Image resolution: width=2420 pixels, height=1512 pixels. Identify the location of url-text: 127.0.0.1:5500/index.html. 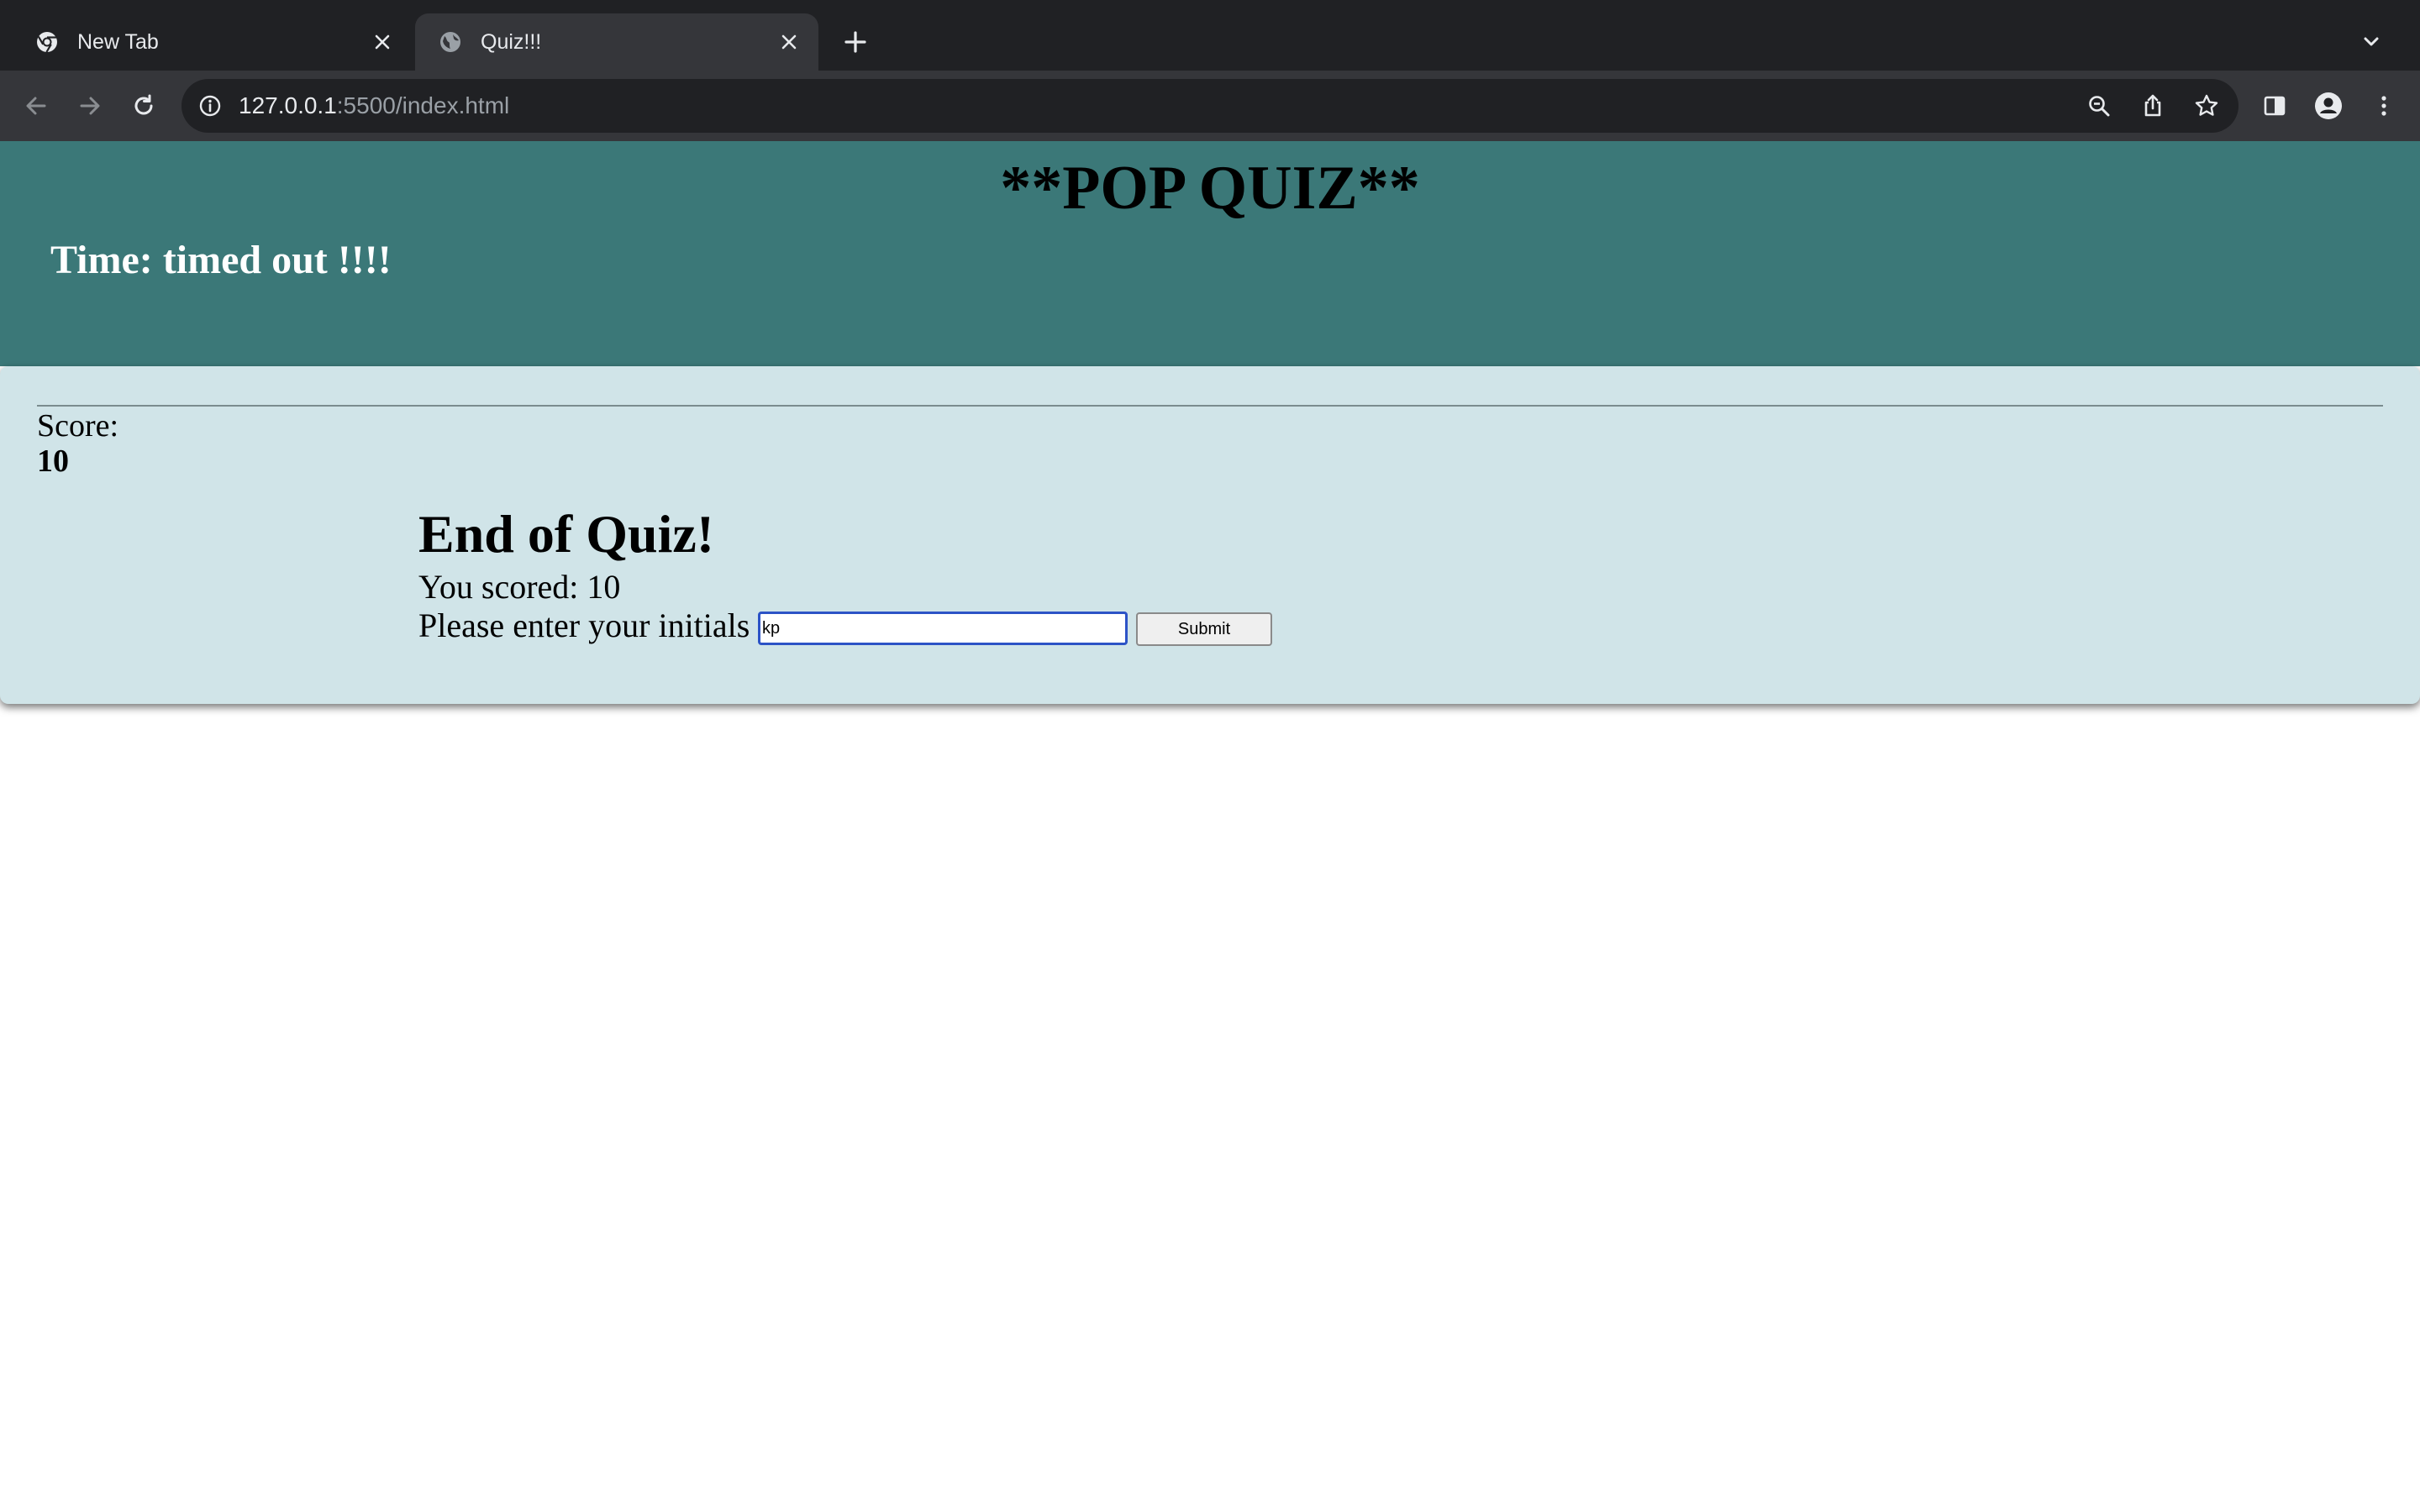
(374, 106).